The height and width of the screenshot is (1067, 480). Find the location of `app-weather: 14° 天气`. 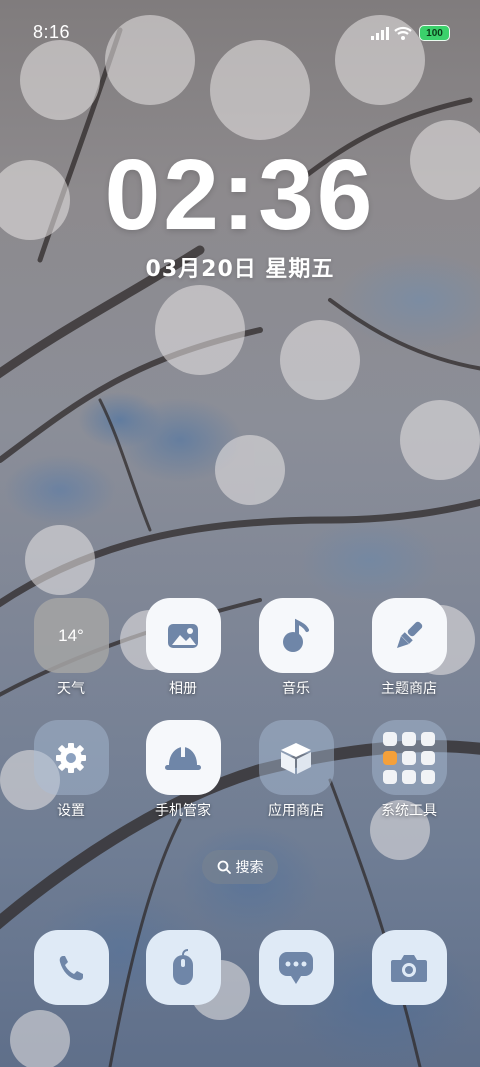

app-weather: 14° 天气 is located at coordinates (71, 648).